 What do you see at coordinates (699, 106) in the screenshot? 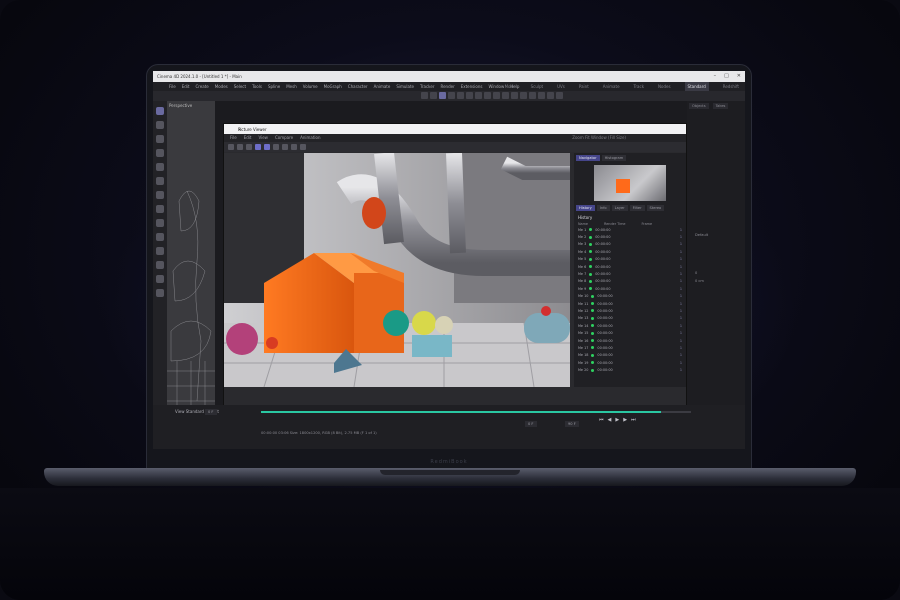
I see `panel-tab-objects: Objects` at bounding box center [699, 106].